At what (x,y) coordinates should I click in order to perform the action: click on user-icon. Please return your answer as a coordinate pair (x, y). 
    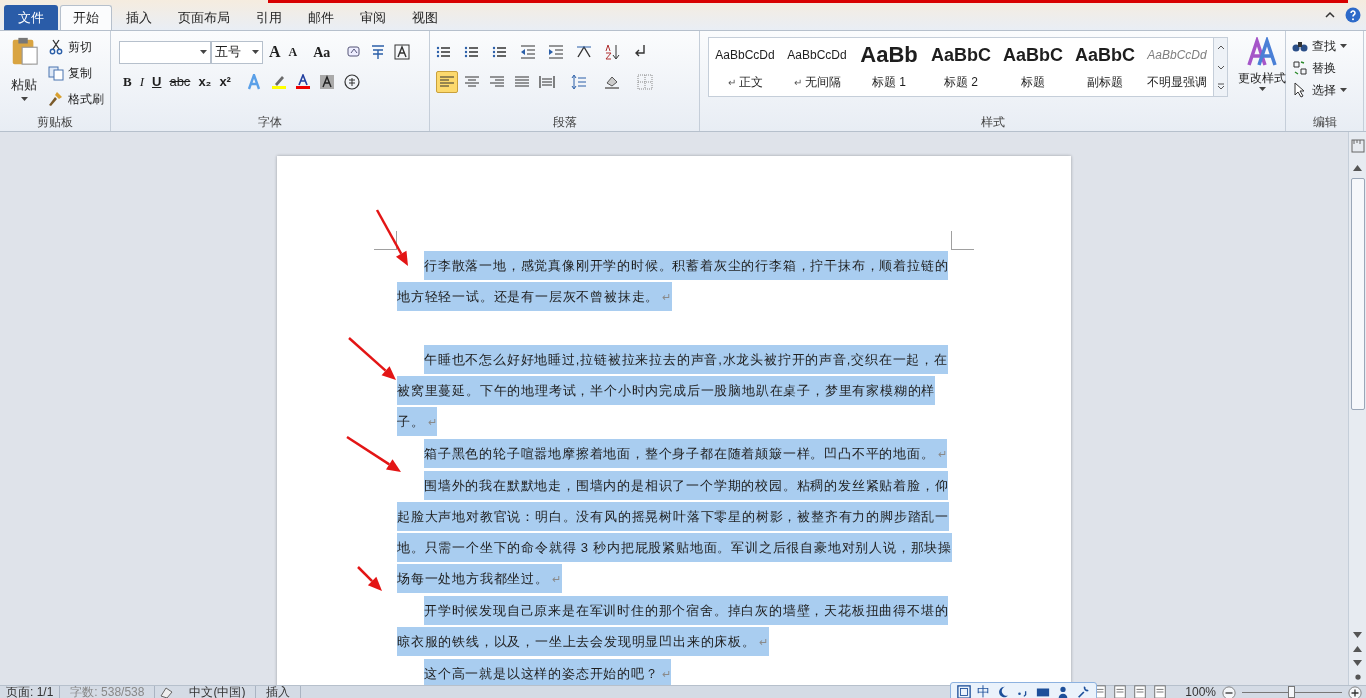
    Looking at the image, I should click on (1063, 691).